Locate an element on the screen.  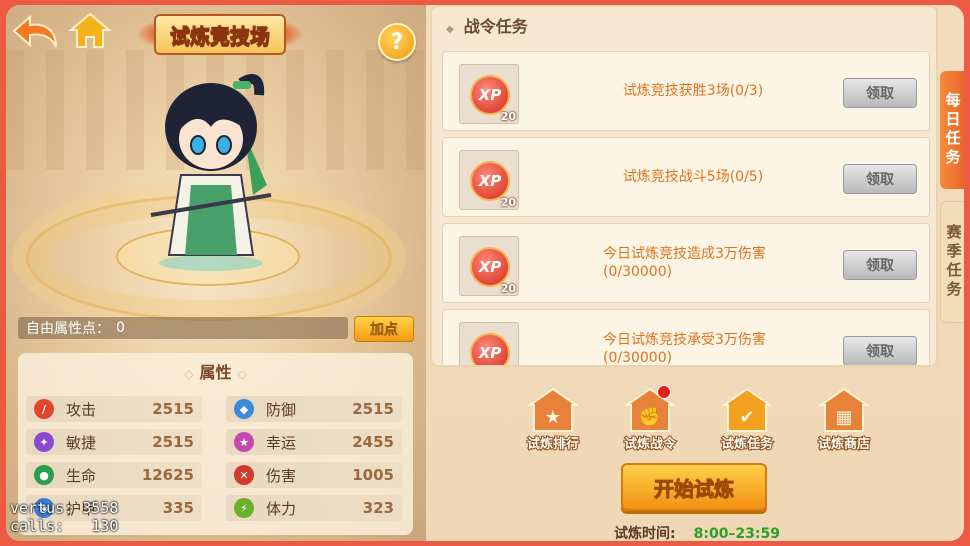
hero-character is located at coordinates (211, 172).